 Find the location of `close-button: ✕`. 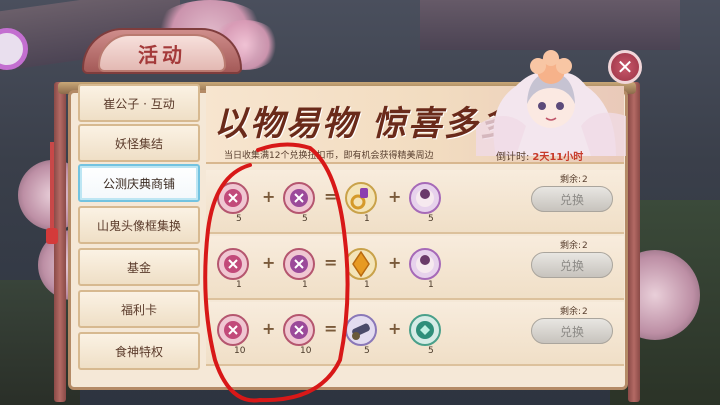

close-button: ✕ is located at coordinates (625, 67).